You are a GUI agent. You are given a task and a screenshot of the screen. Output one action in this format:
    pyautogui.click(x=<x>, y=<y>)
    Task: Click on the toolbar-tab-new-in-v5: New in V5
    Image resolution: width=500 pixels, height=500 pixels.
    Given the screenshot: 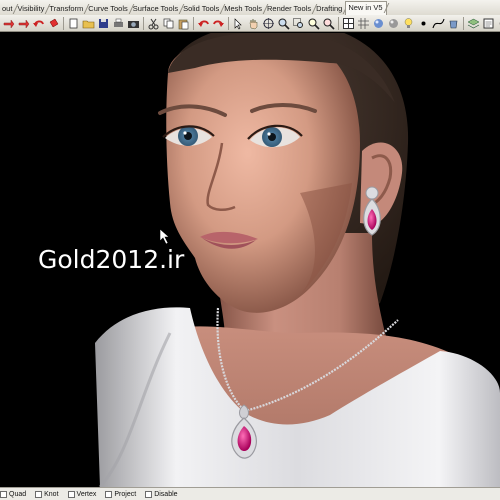 What is the action you would take?
    pyautogui.click(x=366, y=8)
    